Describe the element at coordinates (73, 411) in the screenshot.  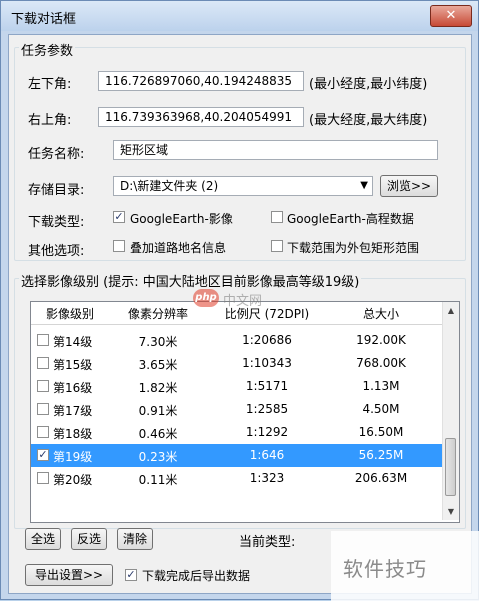
I see `level-name: 第17级` at that location.